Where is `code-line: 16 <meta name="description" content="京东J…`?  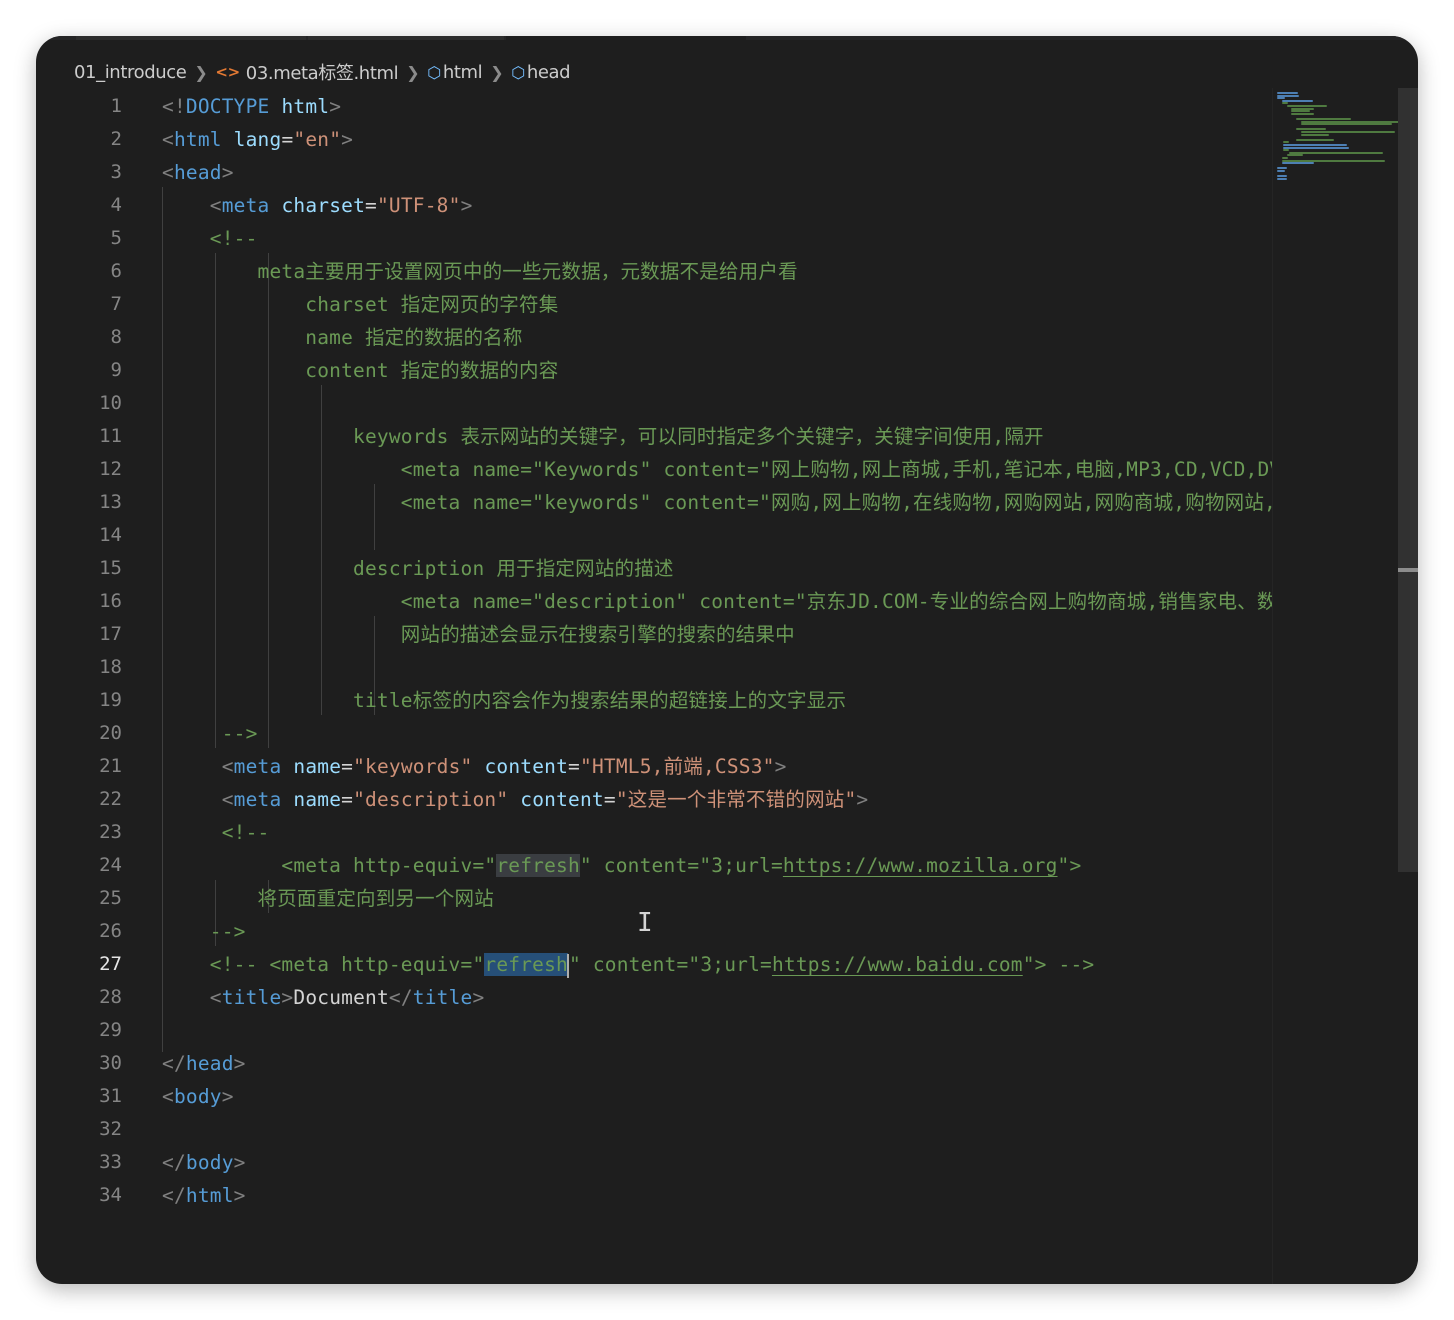 code-line: 16 <meta name="description" content="京东J… is located at coordinates (654, 601).